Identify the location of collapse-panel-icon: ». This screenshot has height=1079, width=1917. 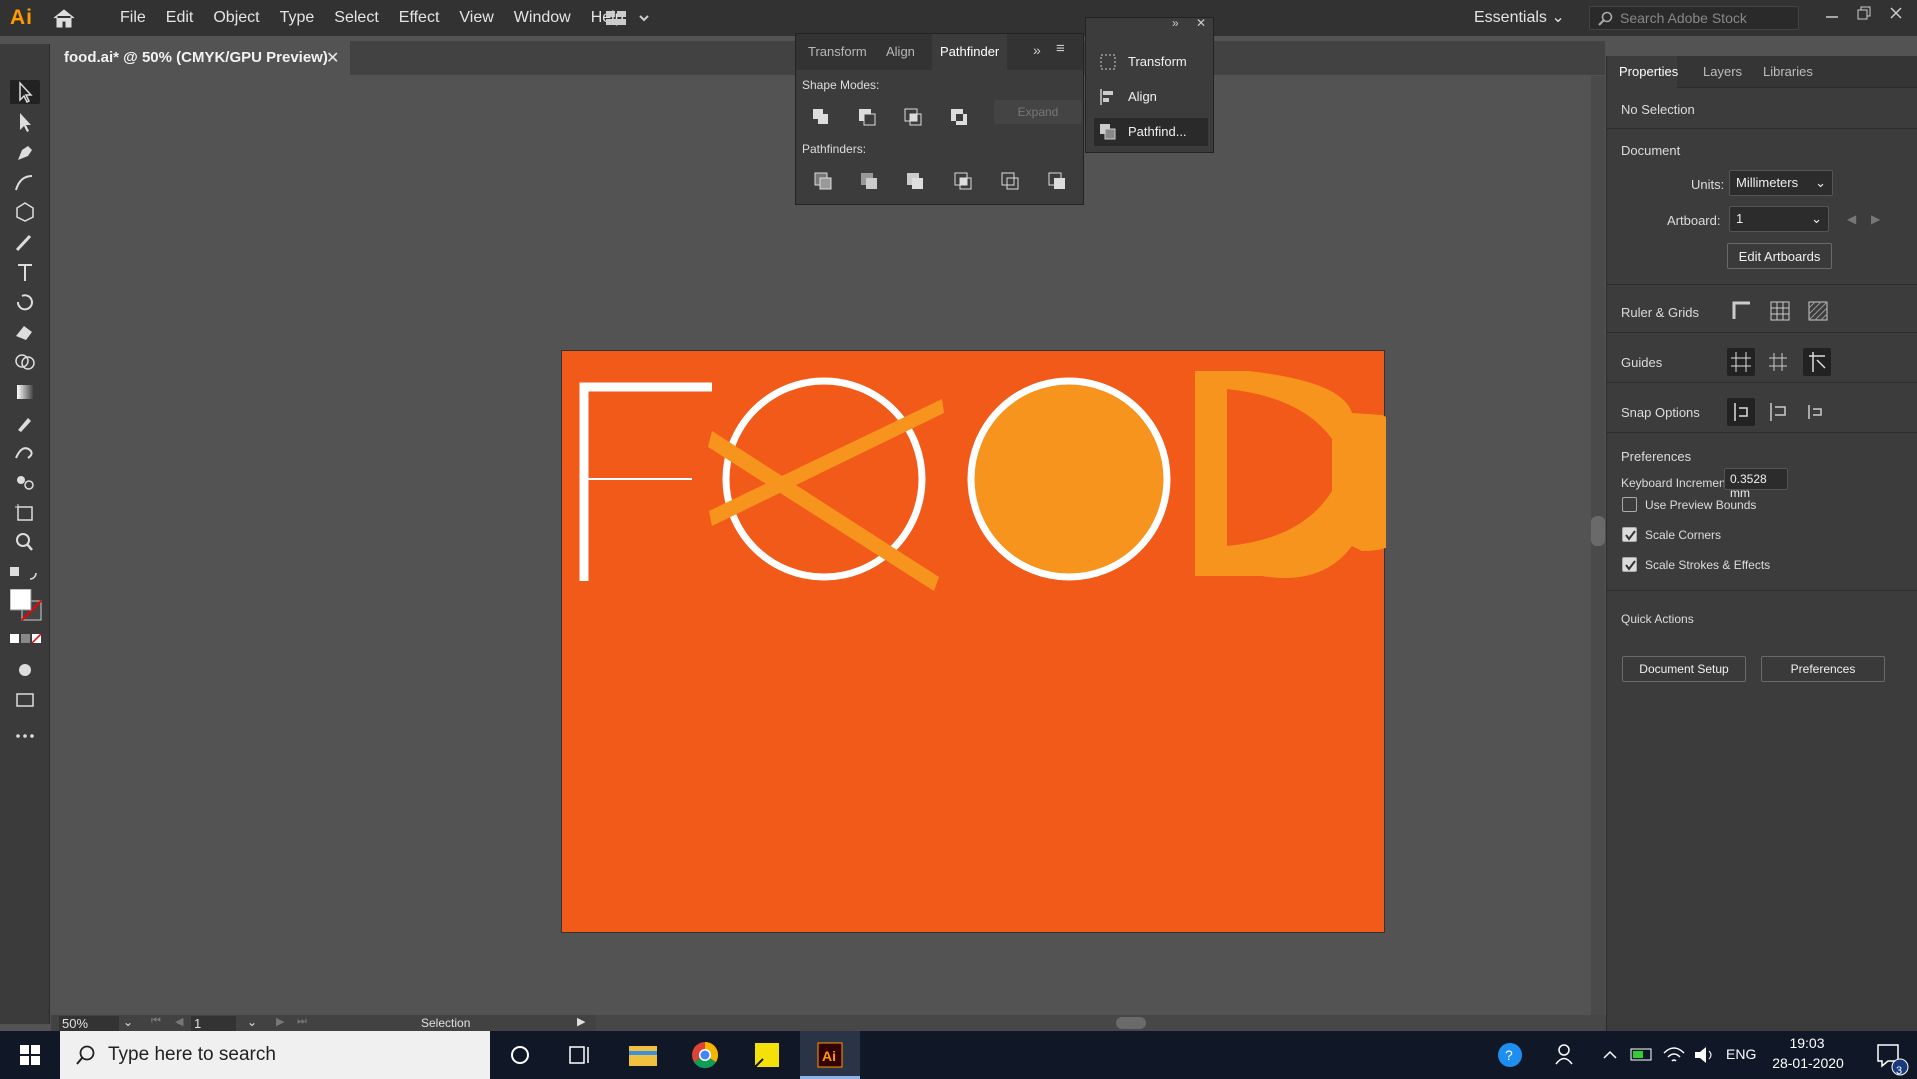
(1037, 50).